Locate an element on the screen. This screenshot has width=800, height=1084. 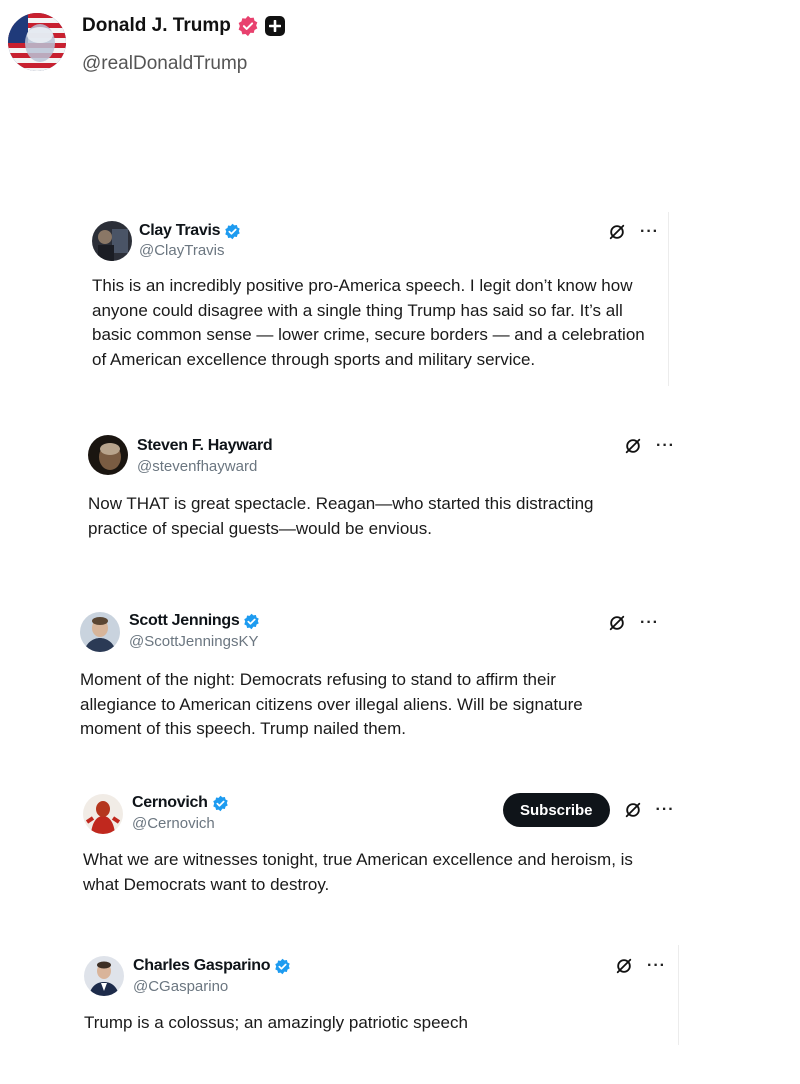
display-name: Clay Travis is located at coordinates (180, 231).